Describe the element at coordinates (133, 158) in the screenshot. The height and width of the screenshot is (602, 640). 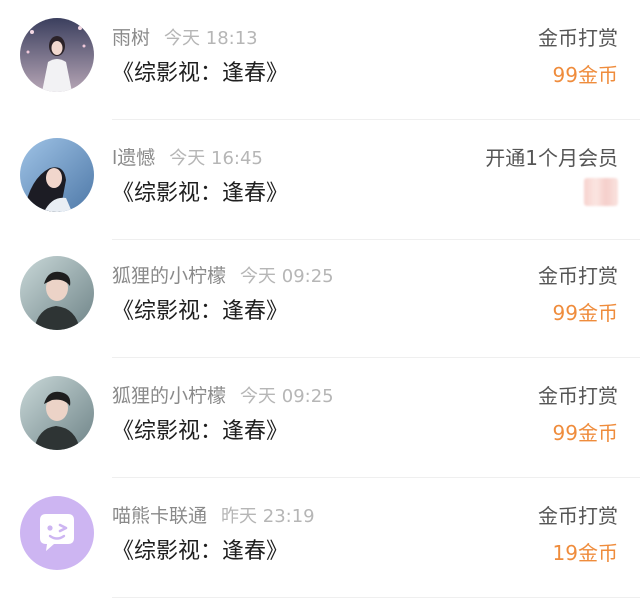
I see `username: l遗憾` at that location.